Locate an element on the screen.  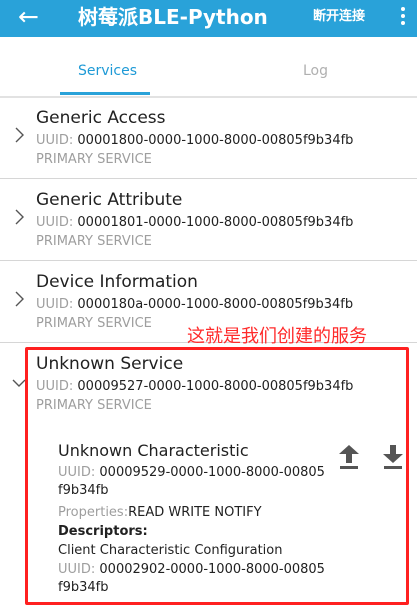
app-bar: ← 树莓派BLE-Python 断开连接 is located at coordinates (208, 18).